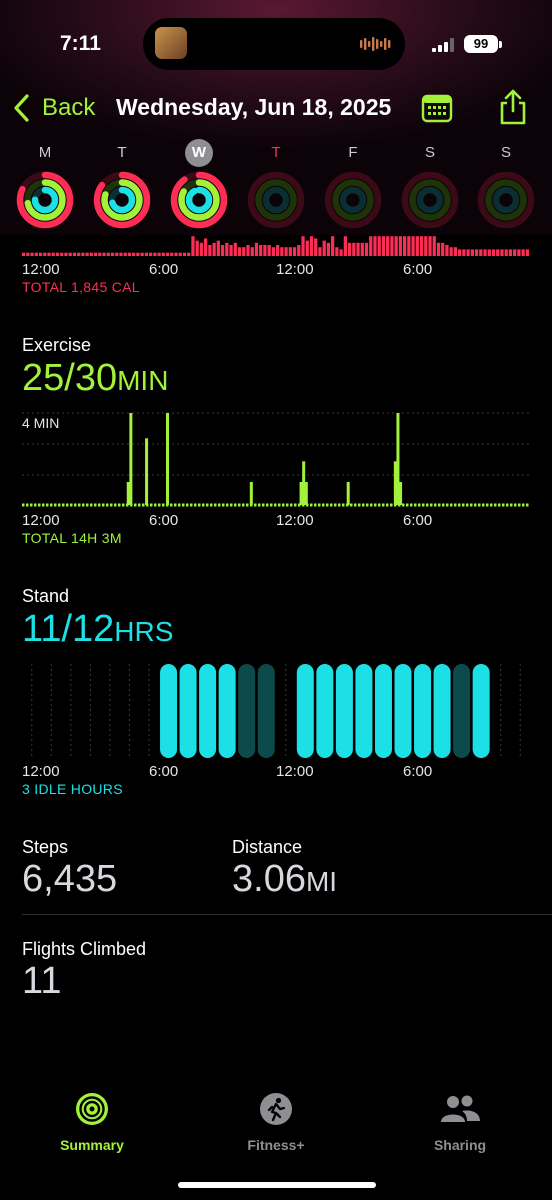 The width and height of the screenshot is (552, 1200). Describe the element at coordinates (277, 1185) in the screenshot. I see `home-indicator` at that location.